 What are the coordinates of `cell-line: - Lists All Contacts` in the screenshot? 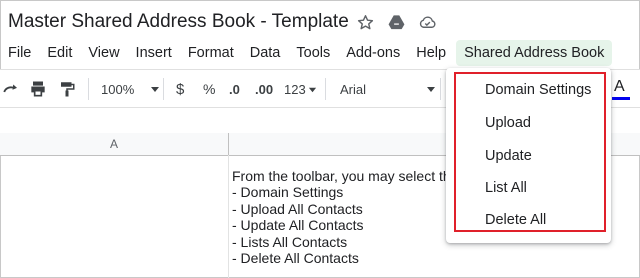 It's located at (290, 241).